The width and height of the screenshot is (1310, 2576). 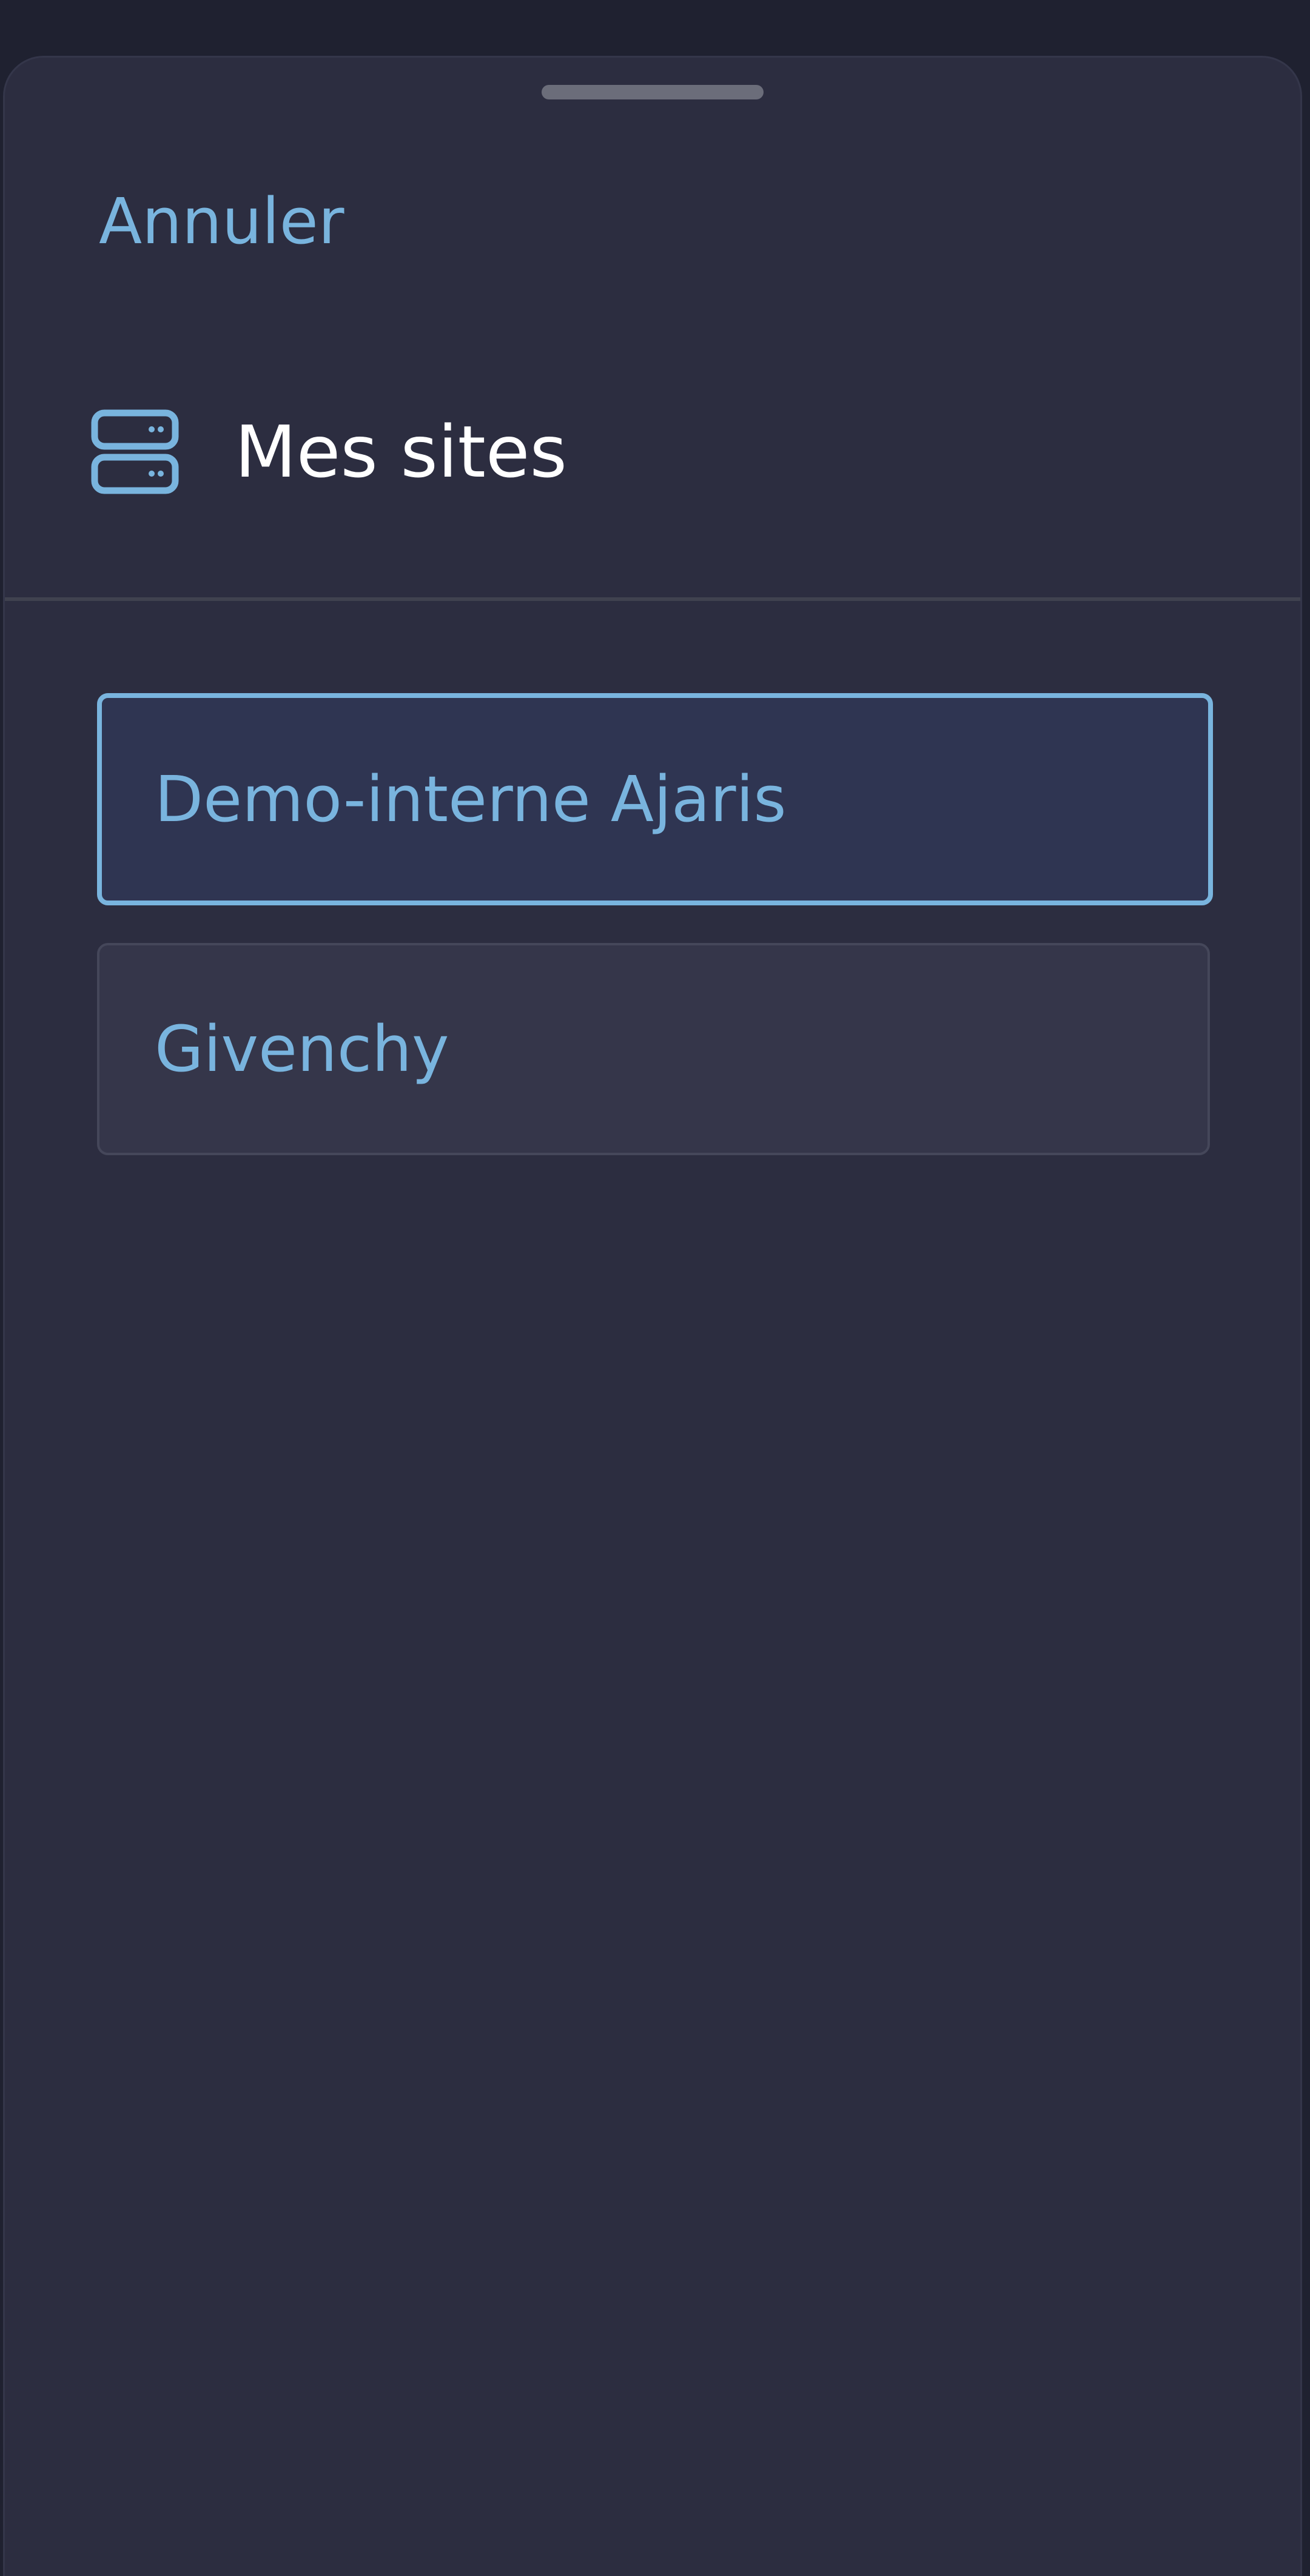 What do you see at coordinates (401, 452) in the screenshot?
I see `page-title: Mes sites` at bounding box center [401, 452].